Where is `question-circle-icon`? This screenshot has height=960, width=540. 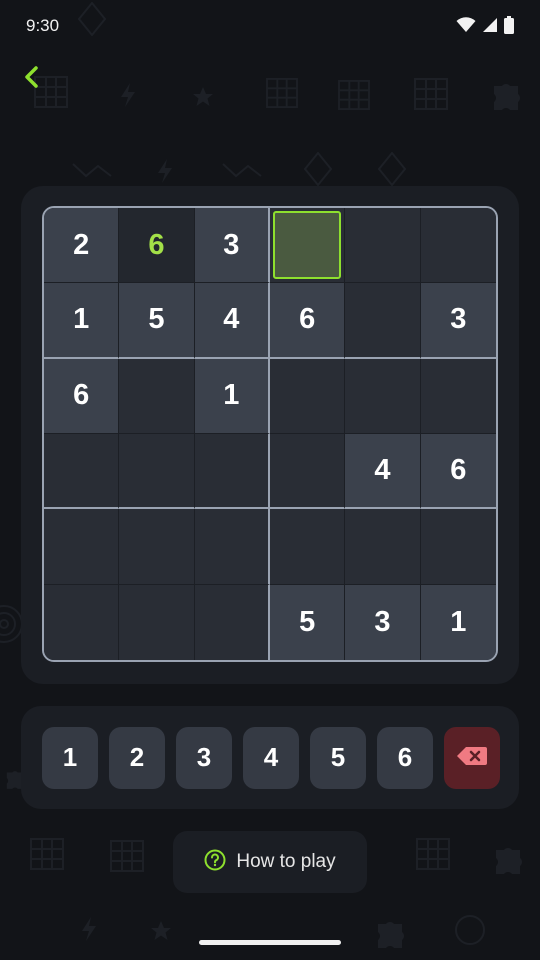 question-circle-icon is located at coordinates (215, 862).